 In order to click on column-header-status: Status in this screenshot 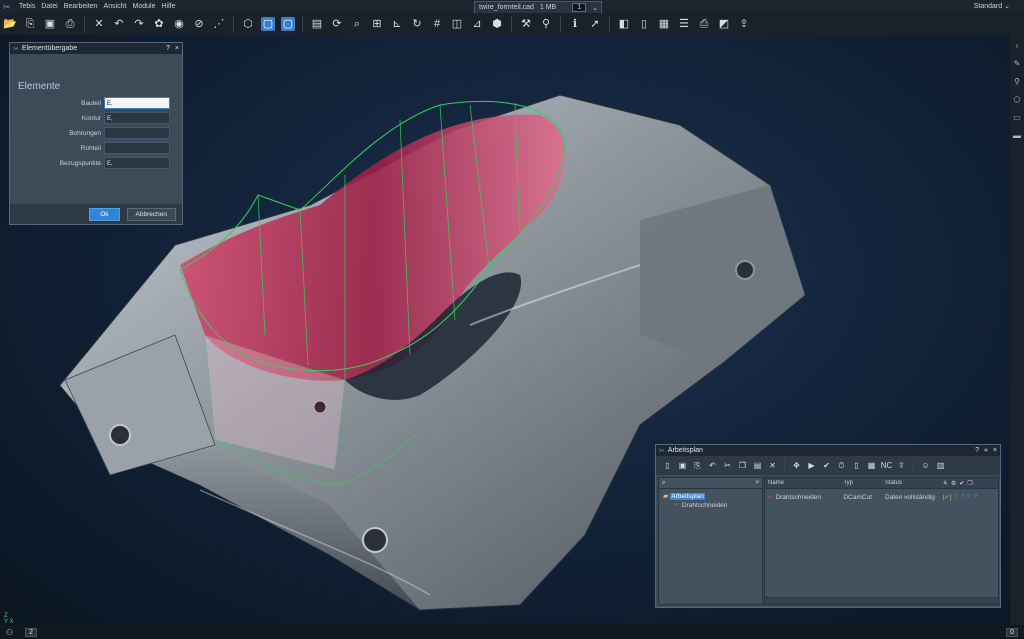, I will do `click(911, 483)`.